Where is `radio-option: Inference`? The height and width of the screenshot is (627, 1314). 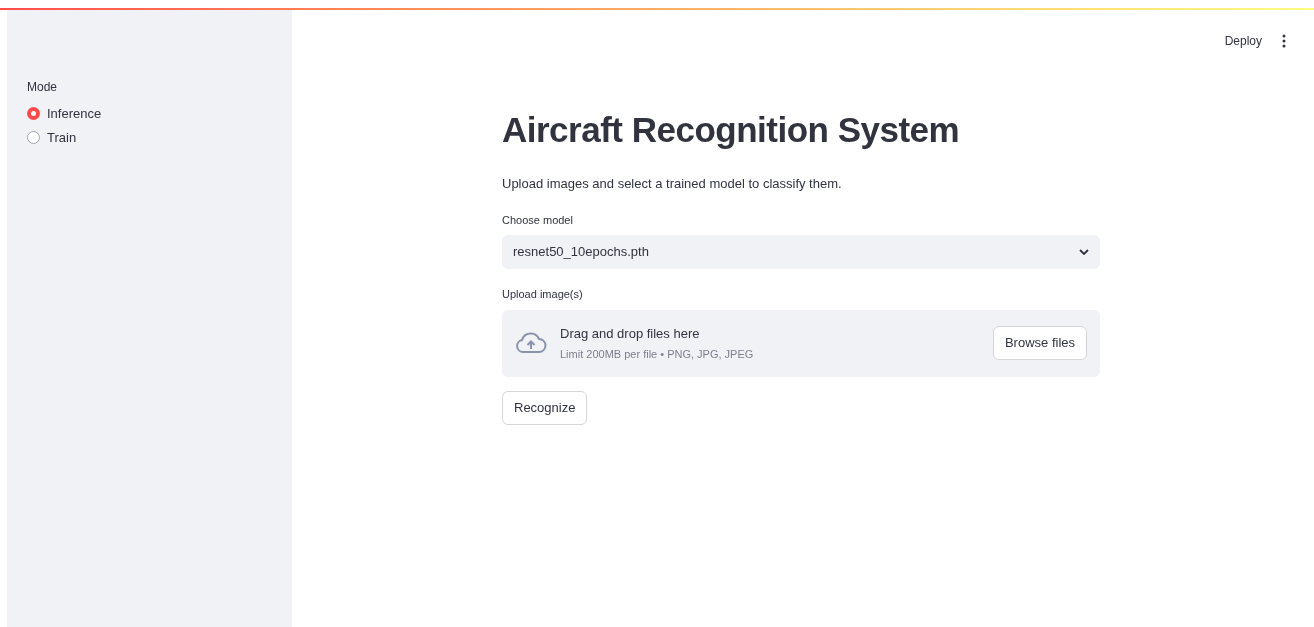 radio-option: Inference is located at coordinates (64, 114).